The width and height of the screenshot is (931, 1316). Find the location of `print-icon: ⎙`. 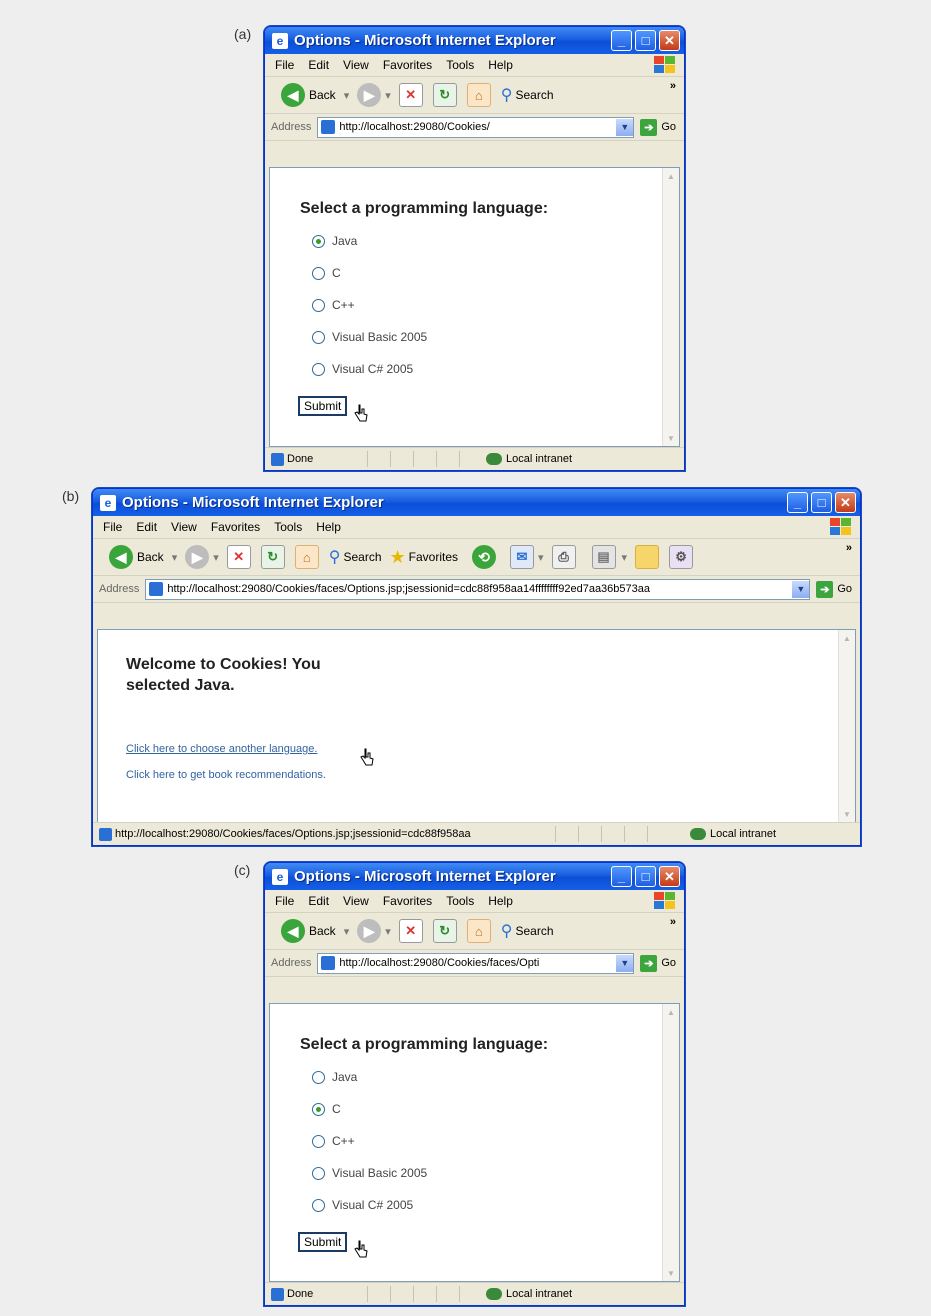

print-icon: ⎙ is located at coordinates (563, 557).